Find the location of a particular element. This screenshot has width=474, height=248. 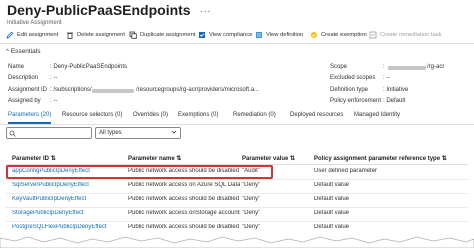

tab-remediation: Remediation (0) is located at coordinates (254, 115).